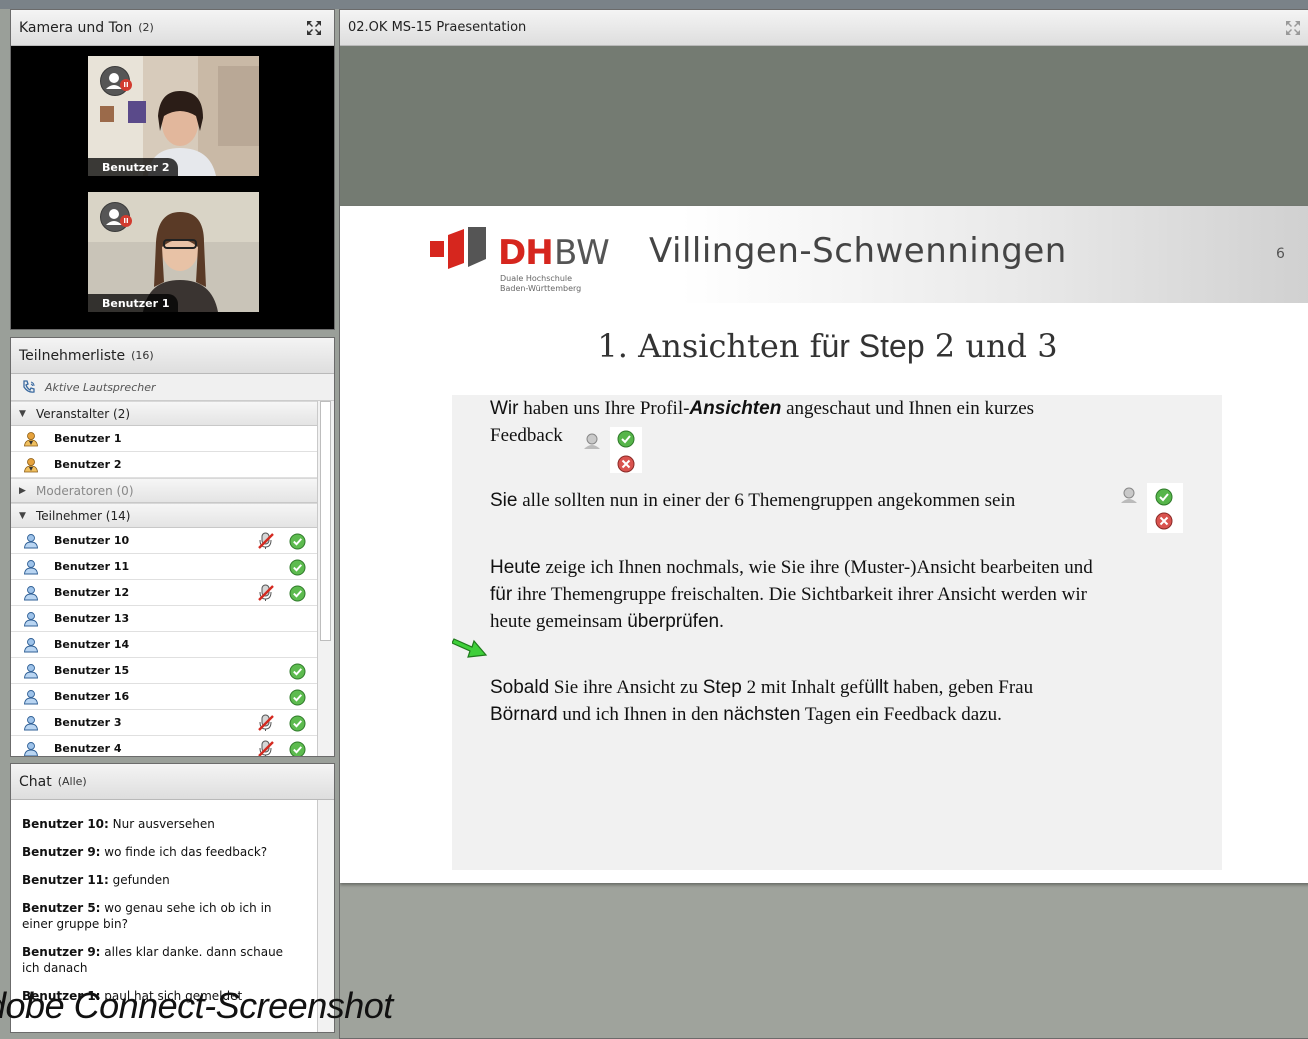 This screenshot has height=1039, width=1308. Describe the element at coordinates (61, 952) in the screenshot. I see `chat-user: Benutzer 9:` at that location.